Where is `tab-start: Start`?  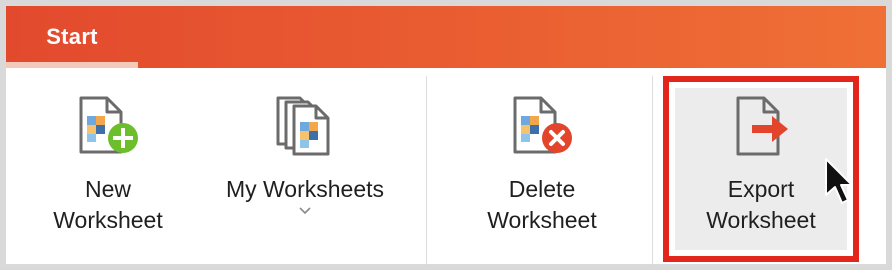 tab-start: Start is located at coordinates (72, 37).